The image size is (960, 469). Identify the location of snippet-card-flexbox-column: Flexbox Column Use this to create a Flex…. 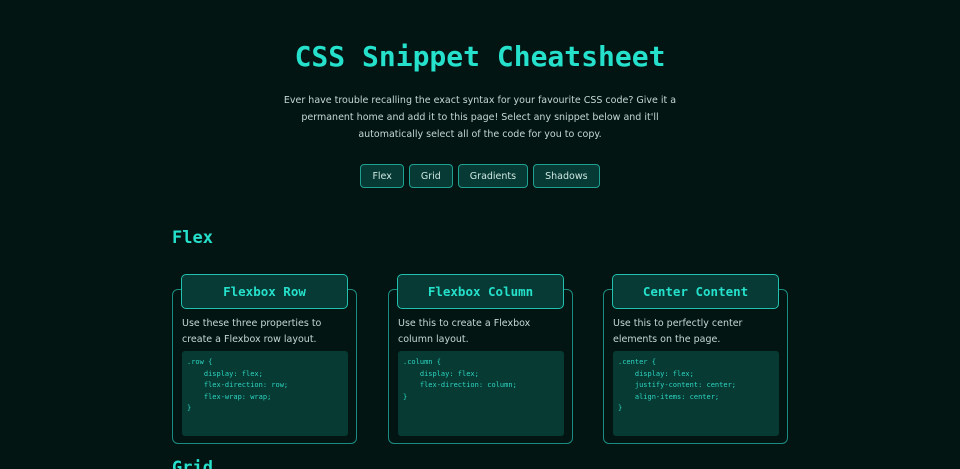
(480, 359).